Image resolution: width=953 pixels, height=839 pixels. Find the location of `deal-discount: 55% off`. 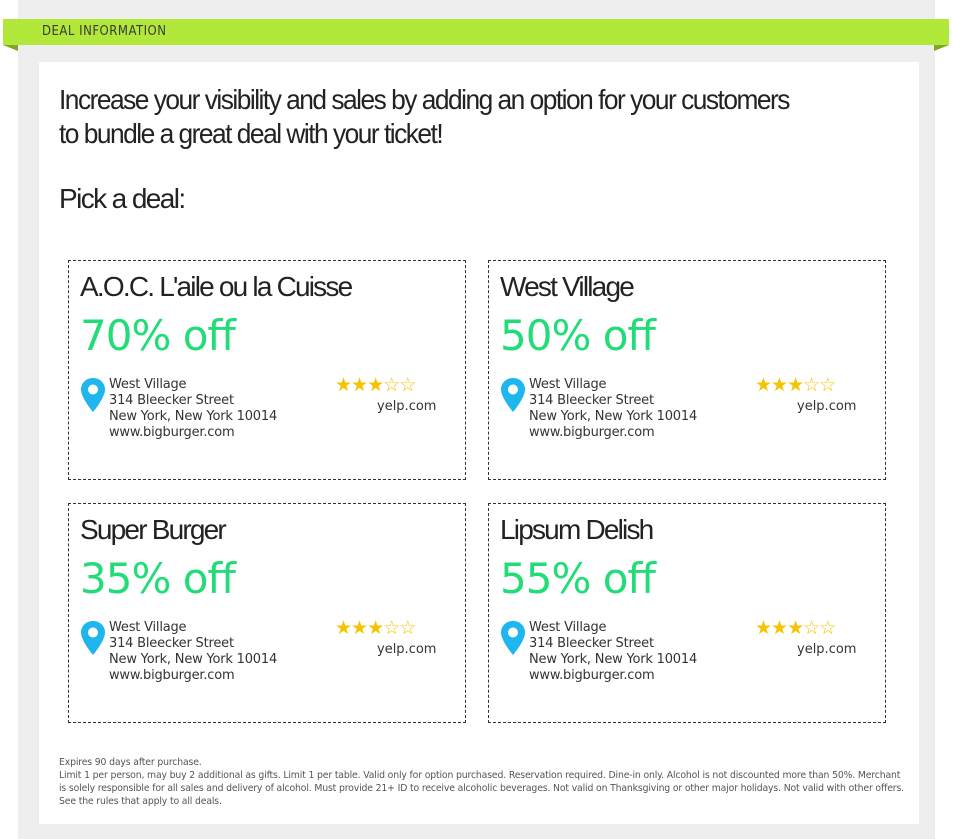

deal-discount: 55% off is located at coordinates (578, 578).